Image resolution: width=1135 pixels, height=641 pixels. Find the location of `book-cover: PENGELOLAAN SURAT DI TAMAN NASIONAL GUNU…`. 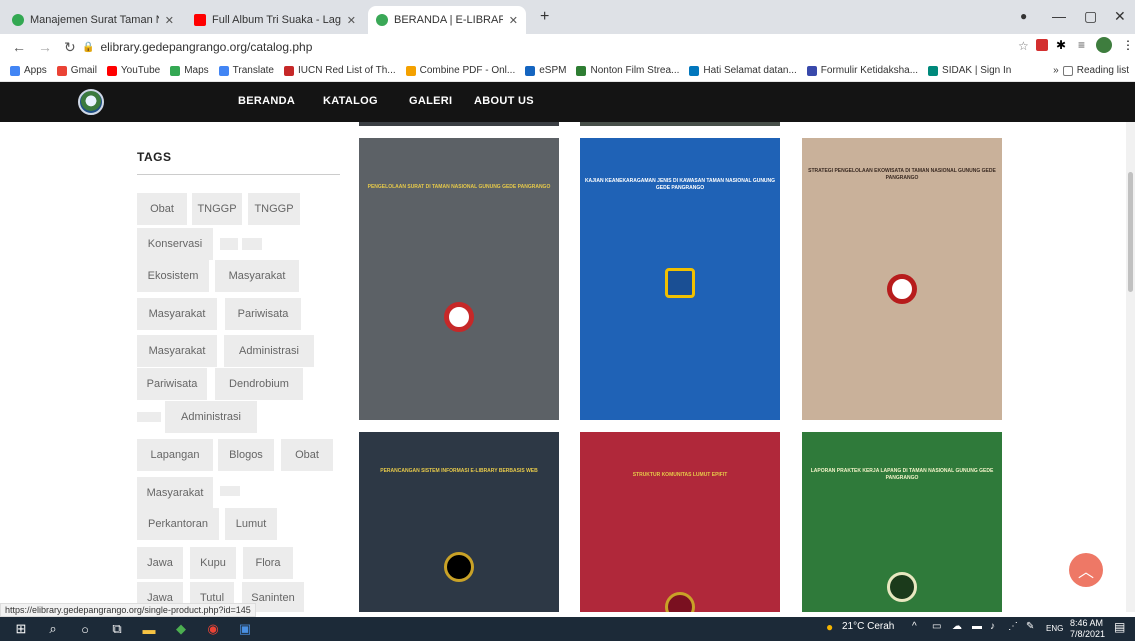

book-cover: PENGELOLAAN SURAT DI TAMAN NASIONAL GUNU… is located at coordinates (459, 279).